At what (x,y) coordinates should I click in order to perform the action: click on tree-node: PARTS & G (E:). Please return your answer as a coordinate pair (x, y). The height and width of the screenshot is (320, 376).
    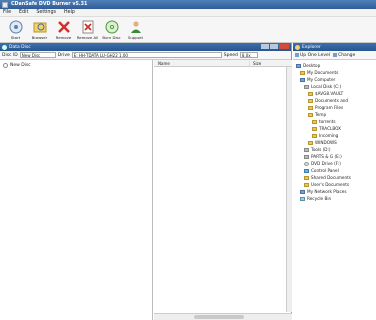
    Looking at the image, I should click on (336, 156).